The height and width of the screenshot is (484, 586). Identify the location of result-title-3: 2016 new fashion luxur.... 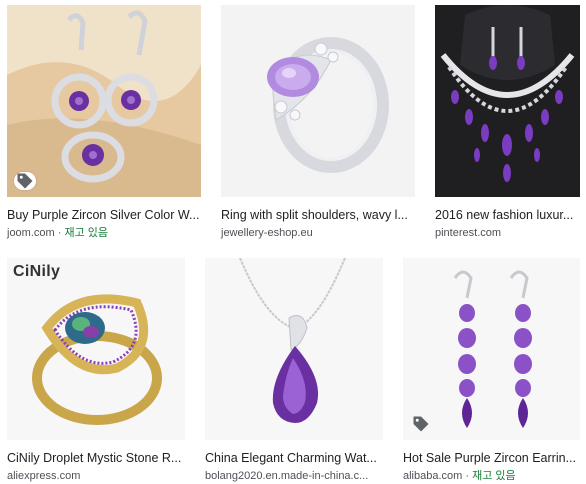
(507, 215).